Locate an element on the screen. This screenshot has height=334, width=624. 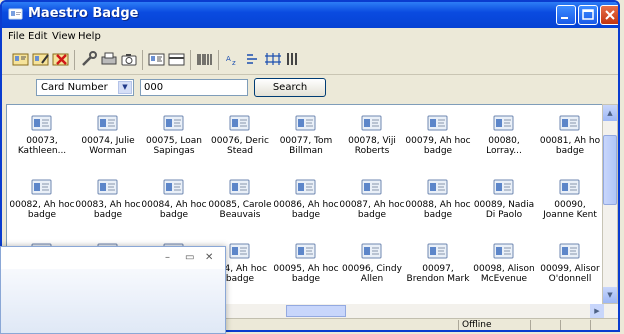
badge-item: 00079, Ah hoc badge is located at coordinates (438, 134).